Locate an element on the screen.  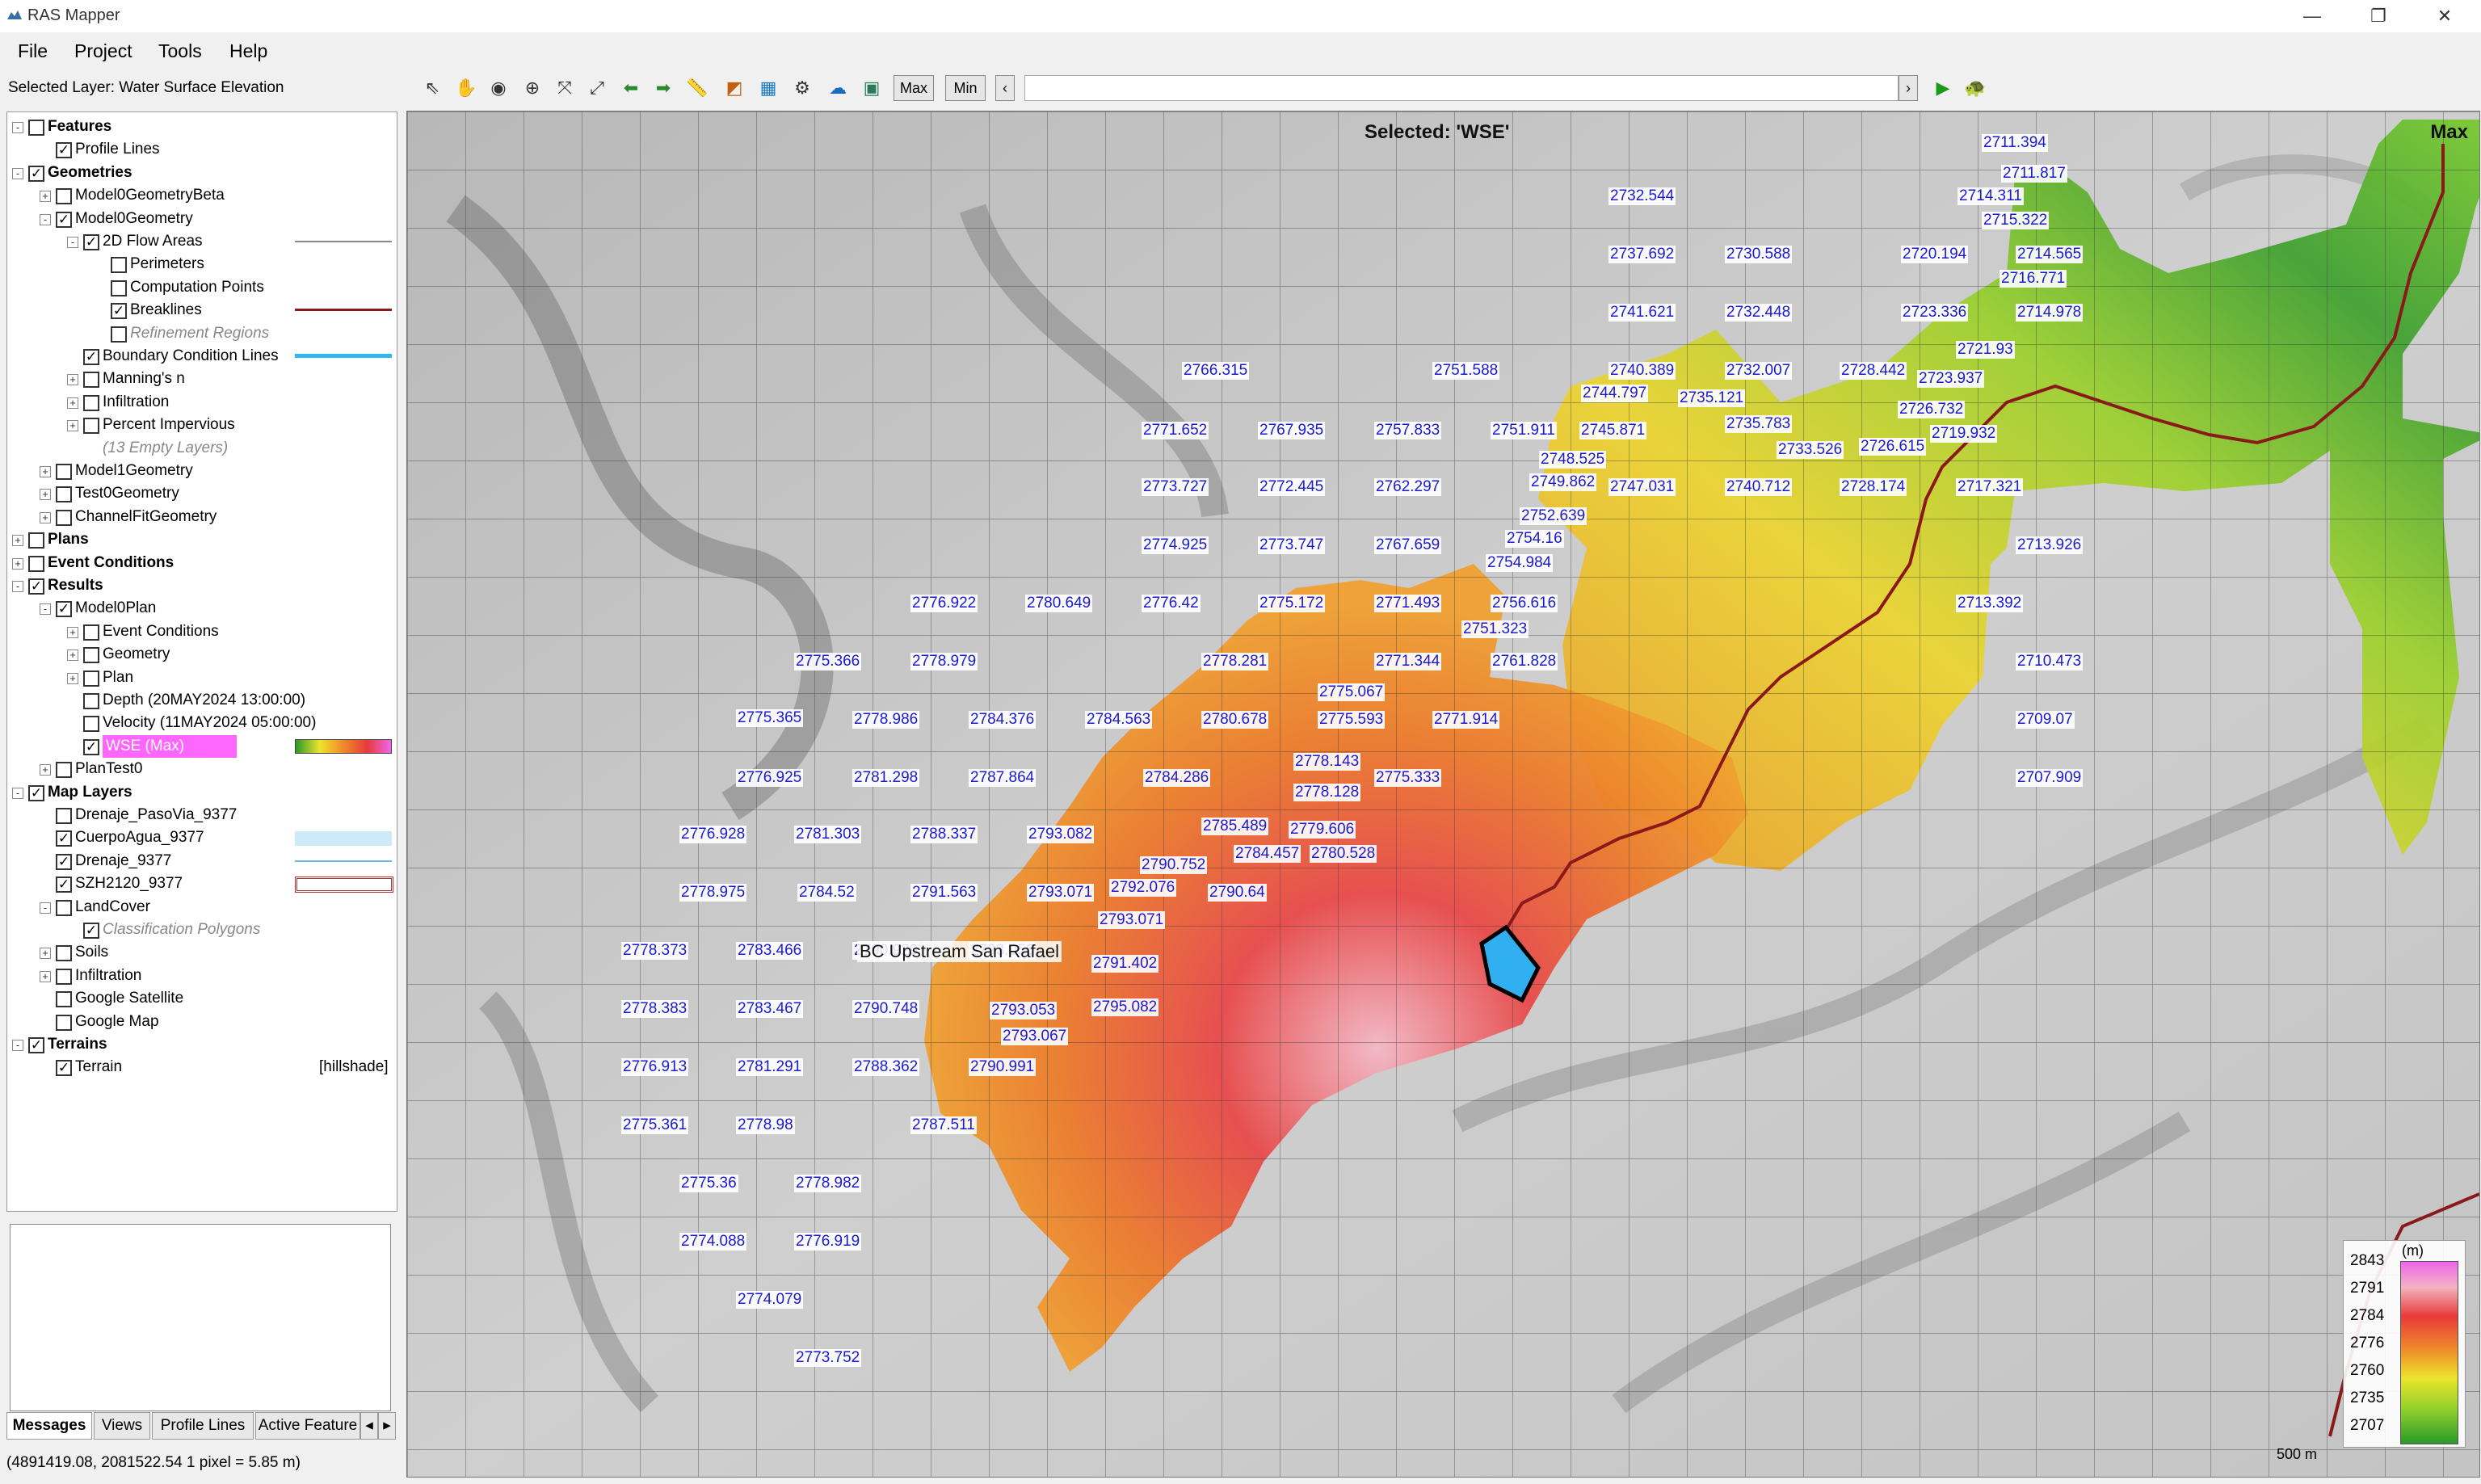
tree-row: Depth (20MAY2024 13:00:00) is located at coordinates (201, 700).